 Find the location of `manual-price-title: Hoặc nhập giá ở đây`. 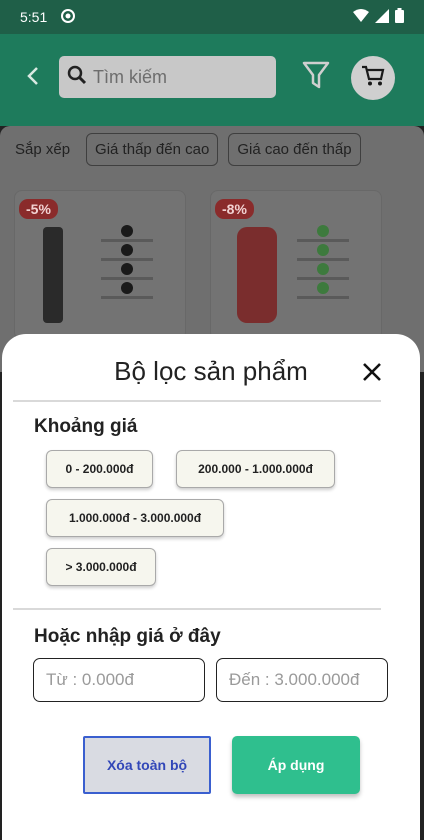

manual-price-title: Hoặc nhập giá ở đây is located at coordinates (127, 636).